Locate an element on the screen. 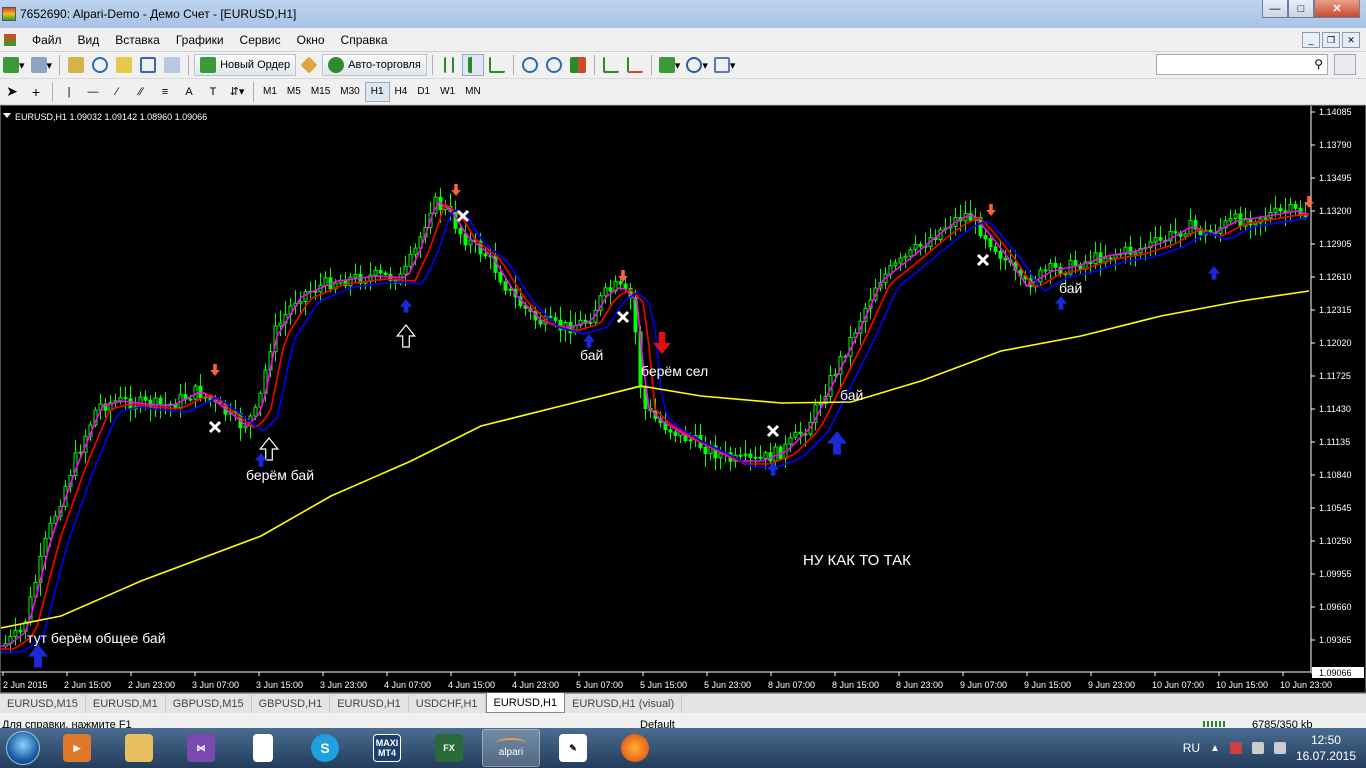  price-label: 1.10250 is located at coordinates (1335, 541).